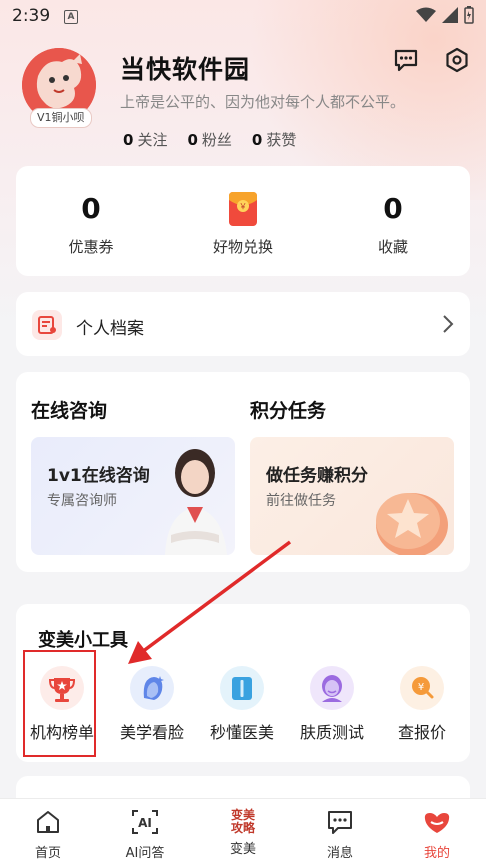 The height and width of the screenshot is (866, 486). I want to click on nav-messages: 消息, so click(340, 835).